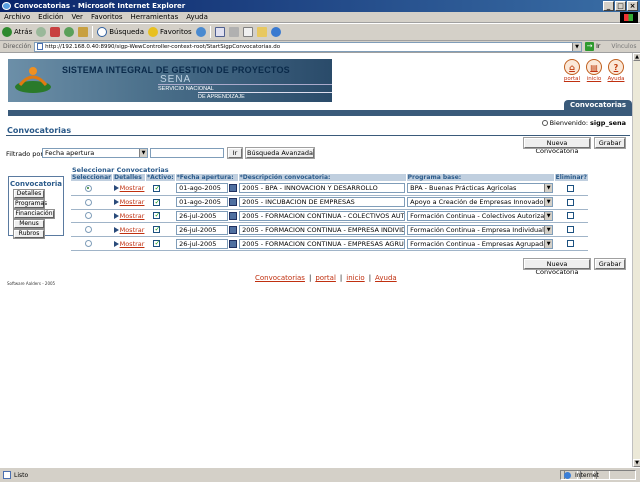  I want to click on address-dropdown: ▼, so click(577, 46).